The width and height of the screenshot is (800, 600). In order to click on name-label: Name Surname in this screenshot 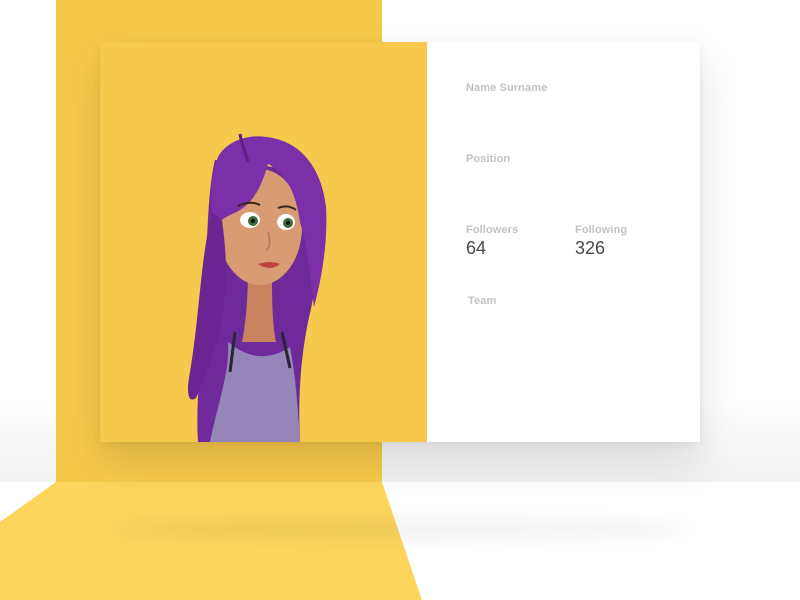, I will do `click(507, 88)`.